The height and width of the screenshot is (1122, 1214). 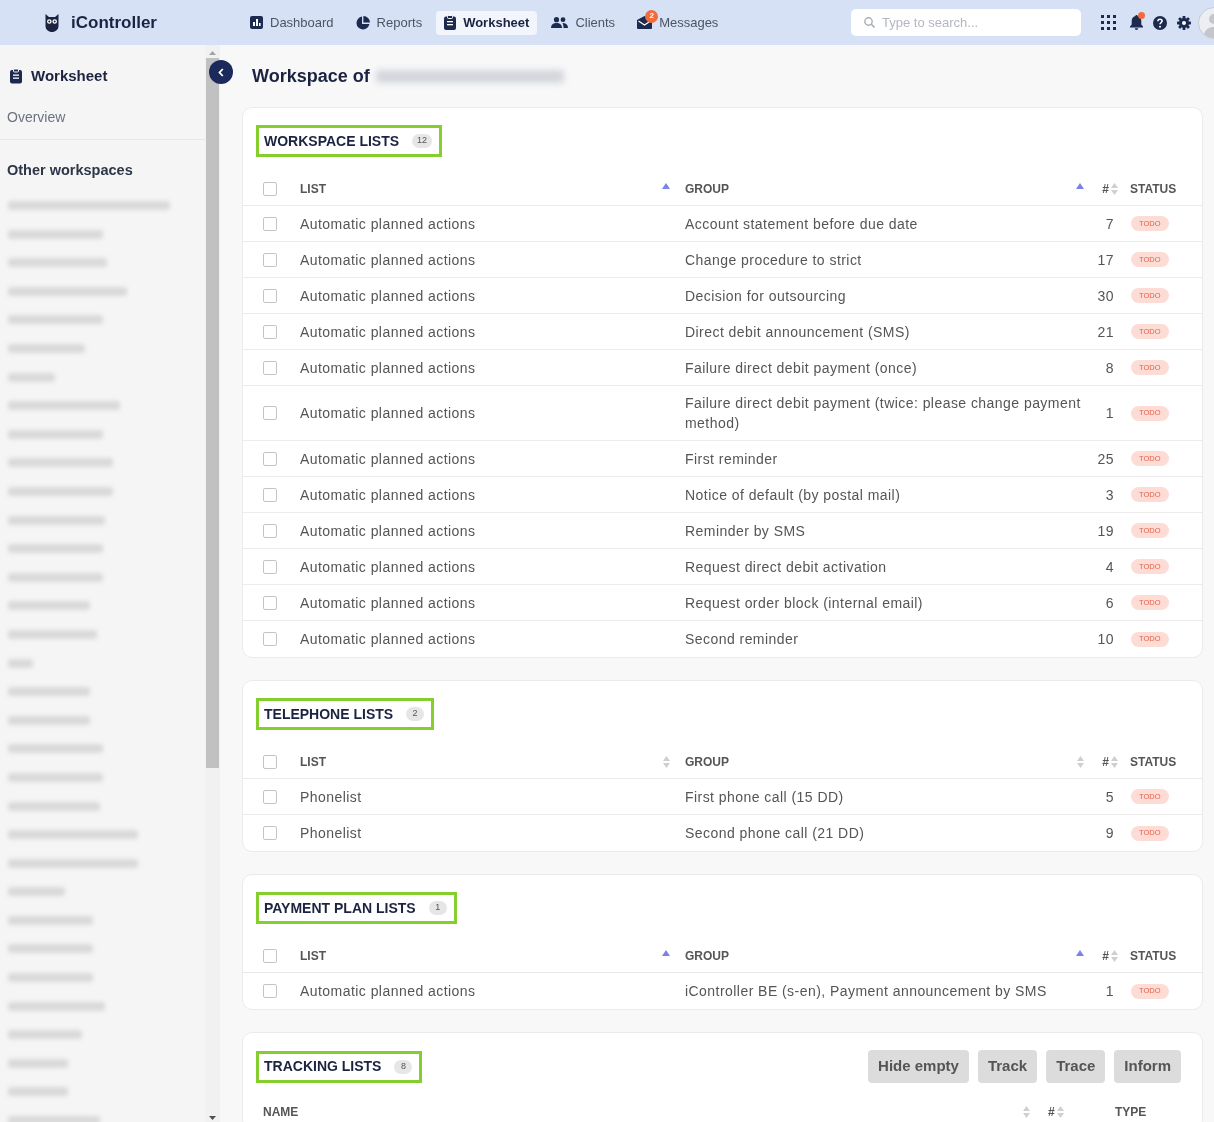 What do you see at coordinates (212, 413) in the screenshot?
I see `scrollbar-thumb` at bounding box center [212, 413].